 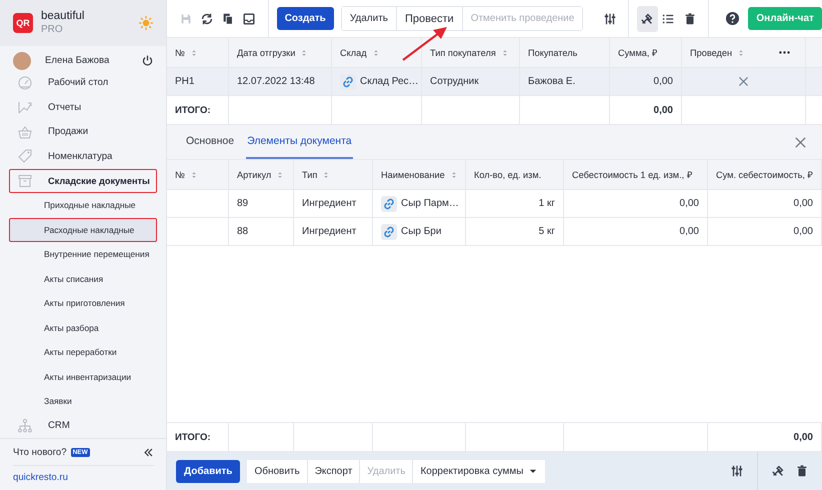 What do you see at coordinates (148, 452) in the screenshot?
I see `double-chevron-icon` at bounding box center [148, 452].